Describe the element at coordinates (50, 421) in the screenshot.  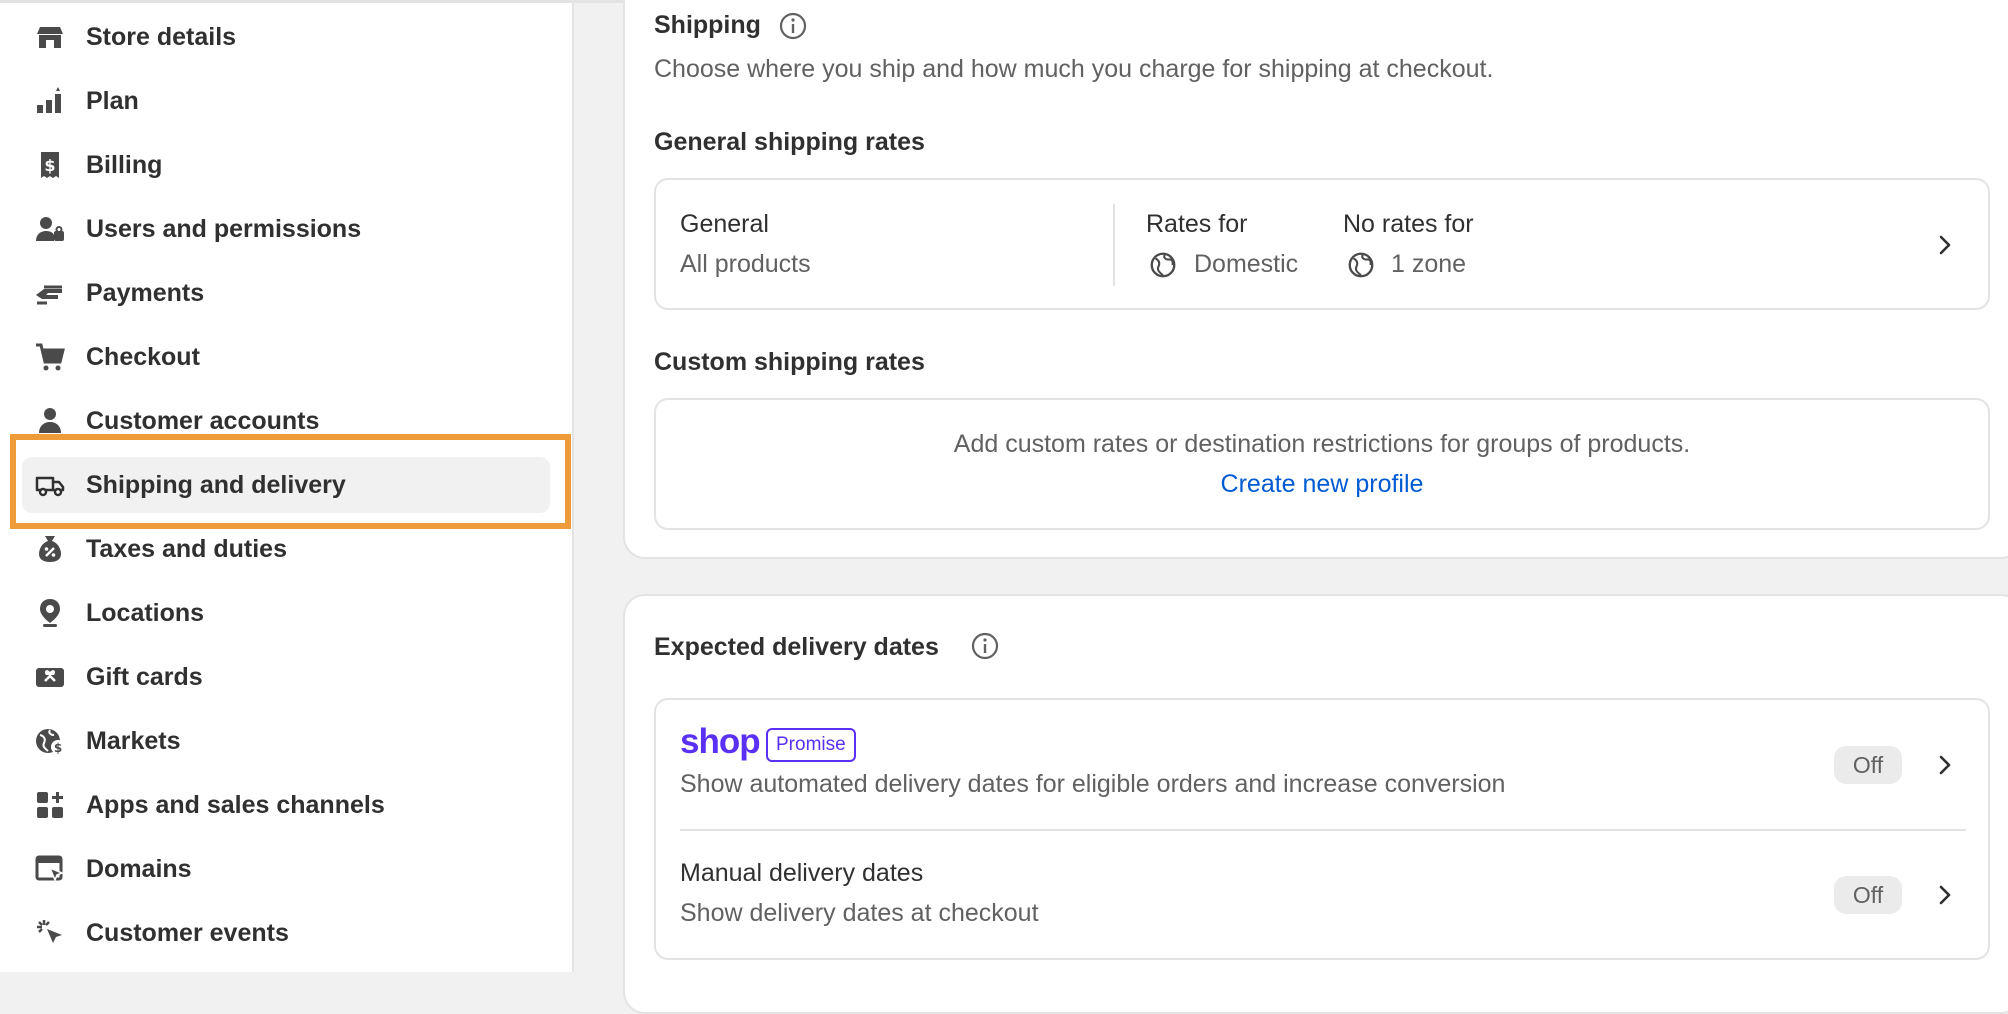
I see `person-icon` at that location.